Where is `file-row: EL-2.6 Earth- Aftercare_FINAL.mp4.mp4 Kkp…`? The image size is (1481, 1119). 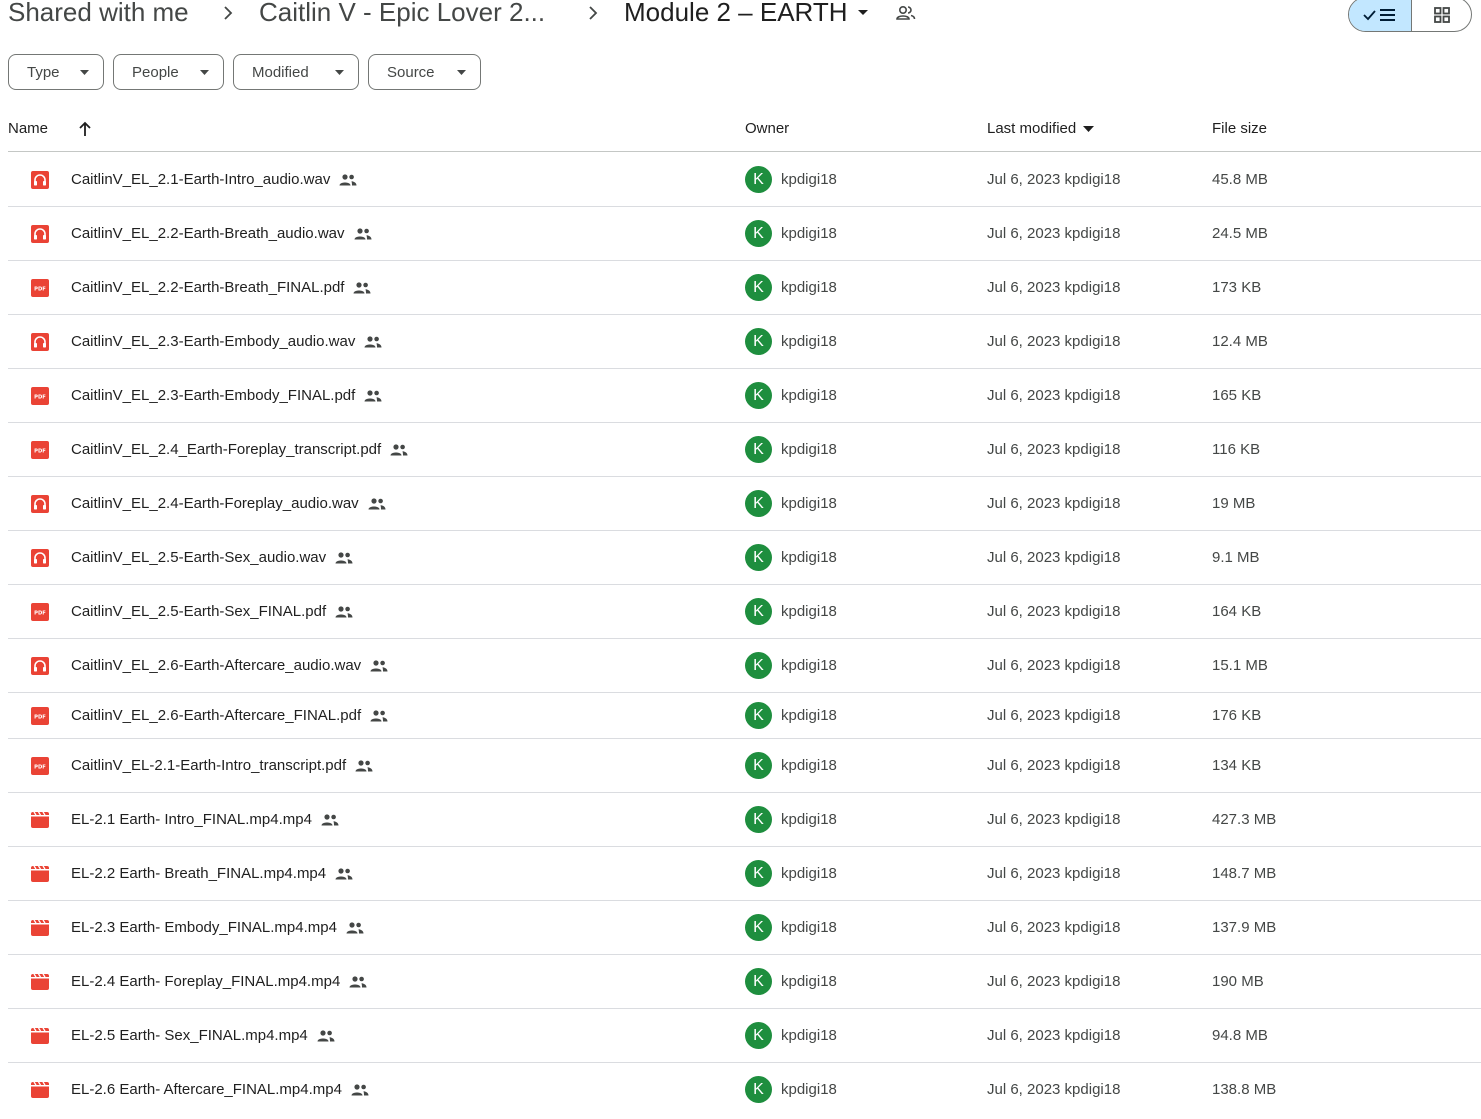
file-row: EL-2.6 Earth- Aftercare_FINAL.mp4.mp4 Kkp… is located at coordinates (744, 1090).